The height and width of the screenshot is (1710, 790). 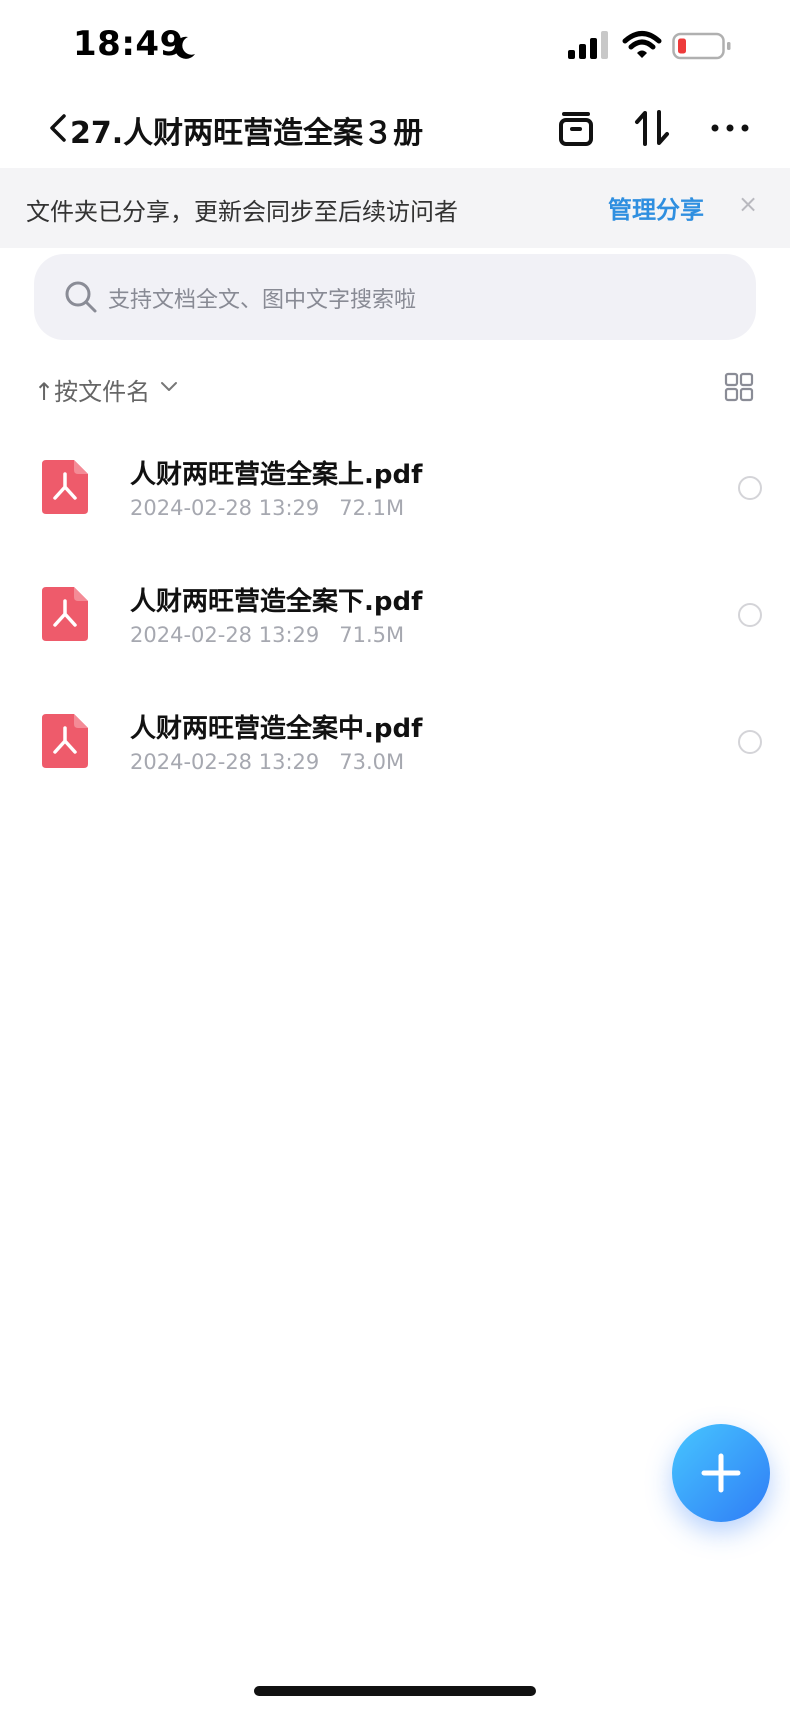 I want to click on file-size: 72.1M, so click(x=372, y=508).